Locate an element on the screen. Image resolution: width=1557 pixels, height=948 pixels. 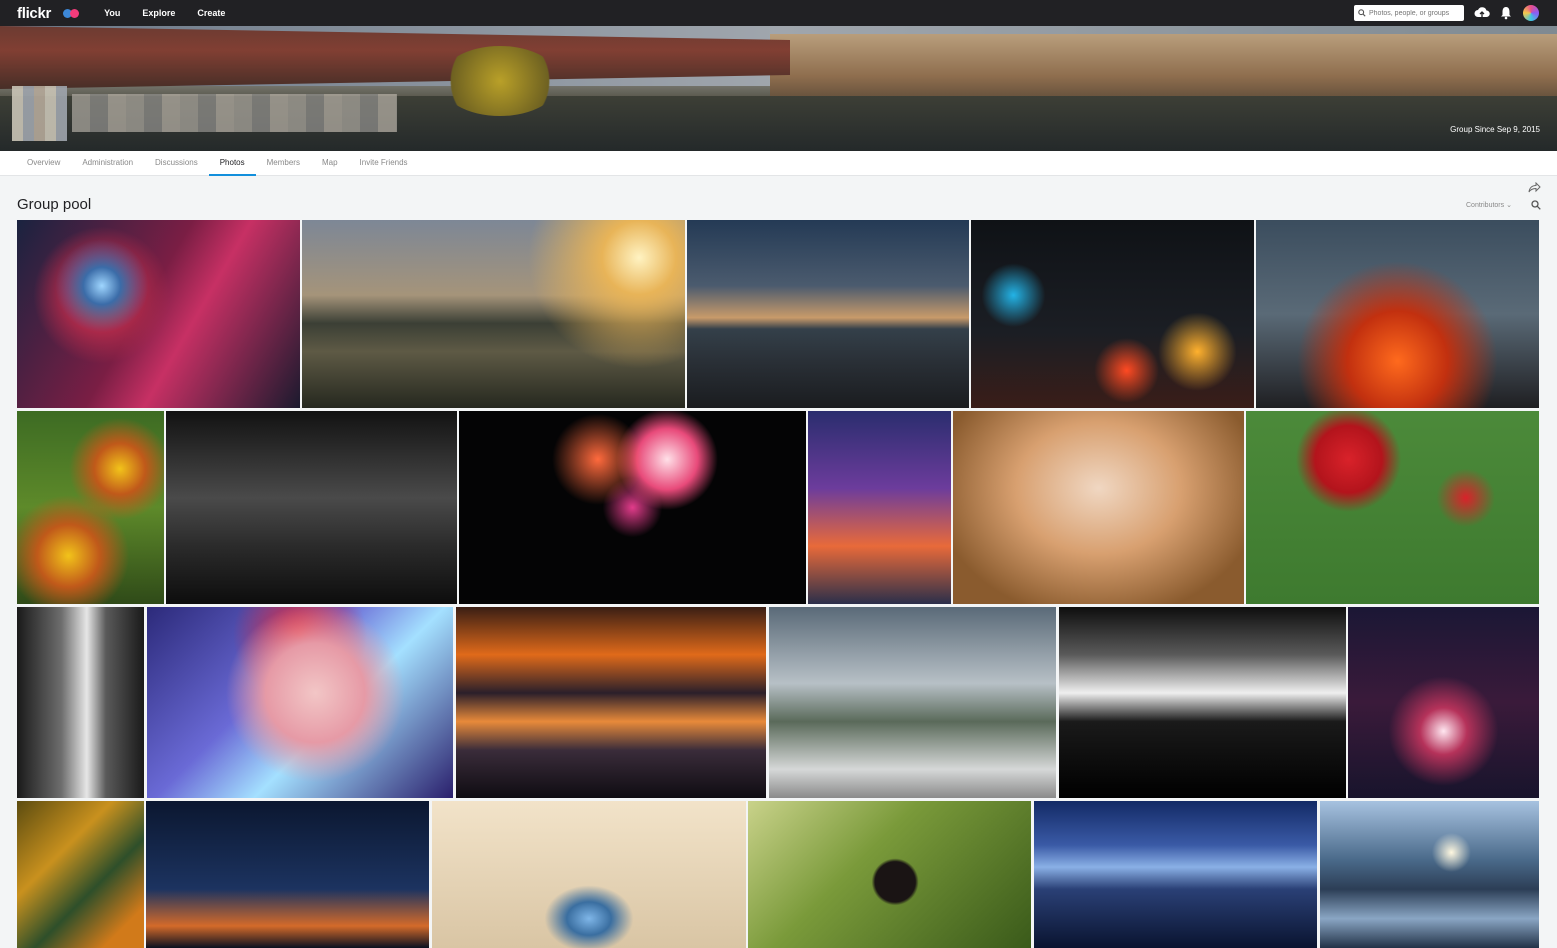
user-avatar is located at coordinates (1531, 13).